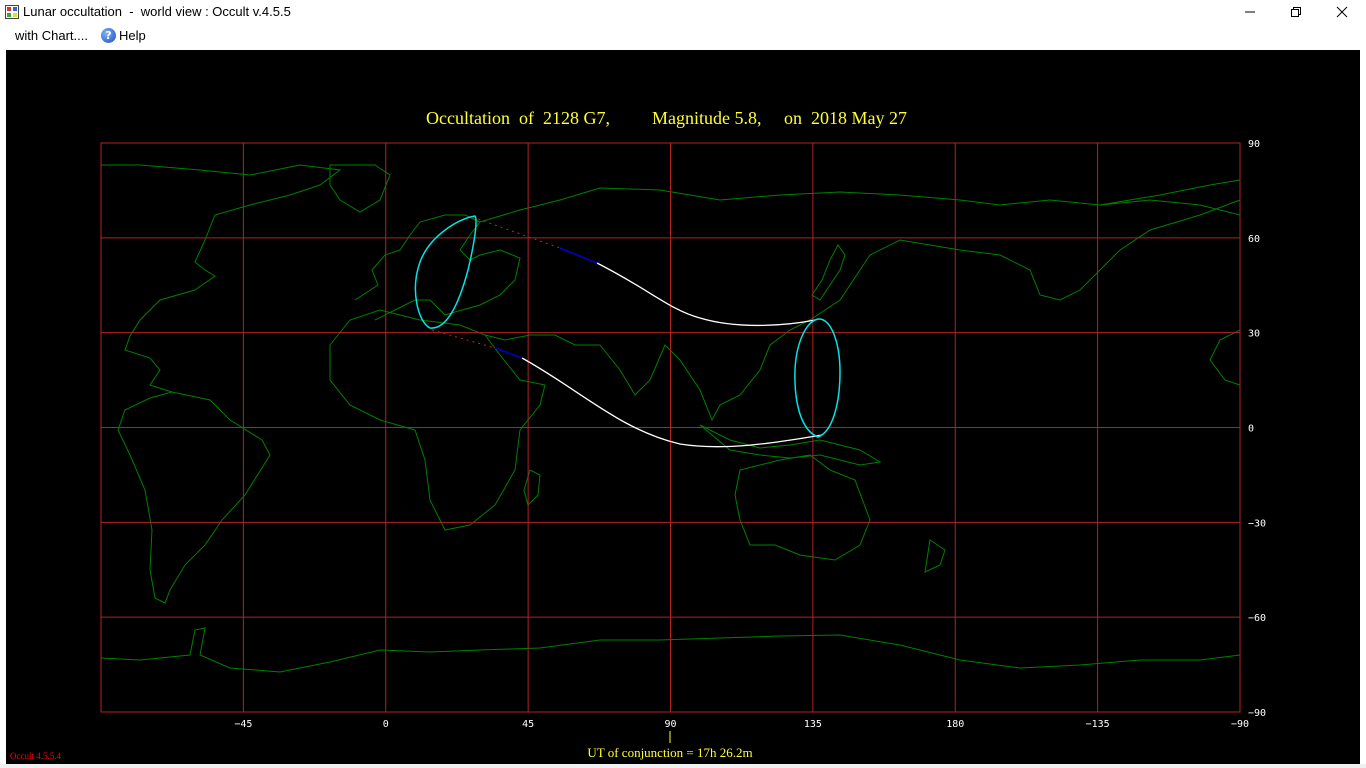  What do you see at coordinates (1254, 144) in the screenshot?
I see `lat-tick-label: 90` at bounding box center [1254, 144].